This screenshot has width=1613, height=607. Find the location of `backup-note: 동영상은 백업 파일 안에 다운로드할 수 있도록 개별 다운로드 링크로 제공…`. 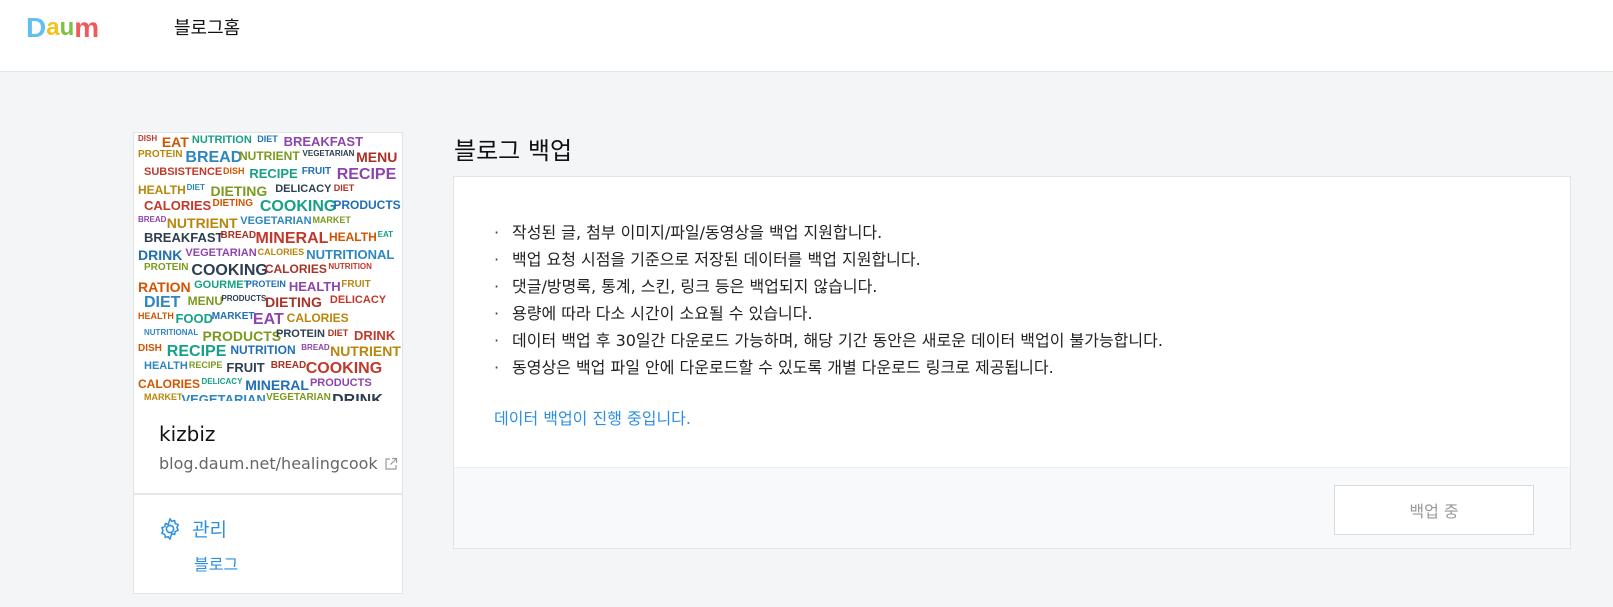

backup-note: 동영상은 백업 파일 안에 다운로드할 수 있도록 개별 다운로드 링크로 제공… is located at coordinates (828, 367).